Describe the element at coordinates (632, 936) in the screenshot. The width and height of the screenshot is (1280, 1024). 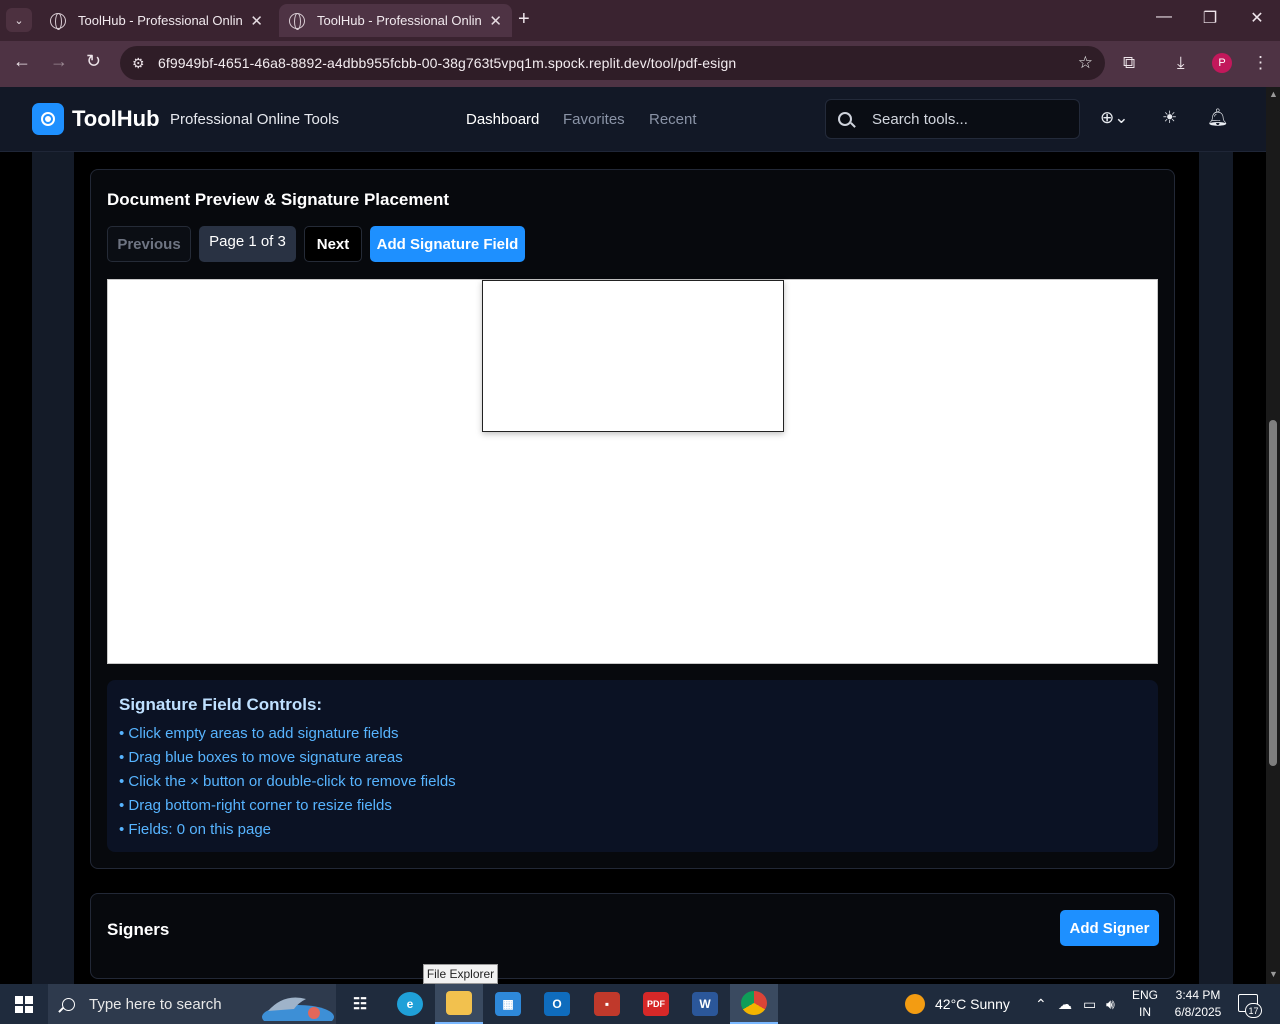
I see `signers-card: Signers Add Signer` at that location.